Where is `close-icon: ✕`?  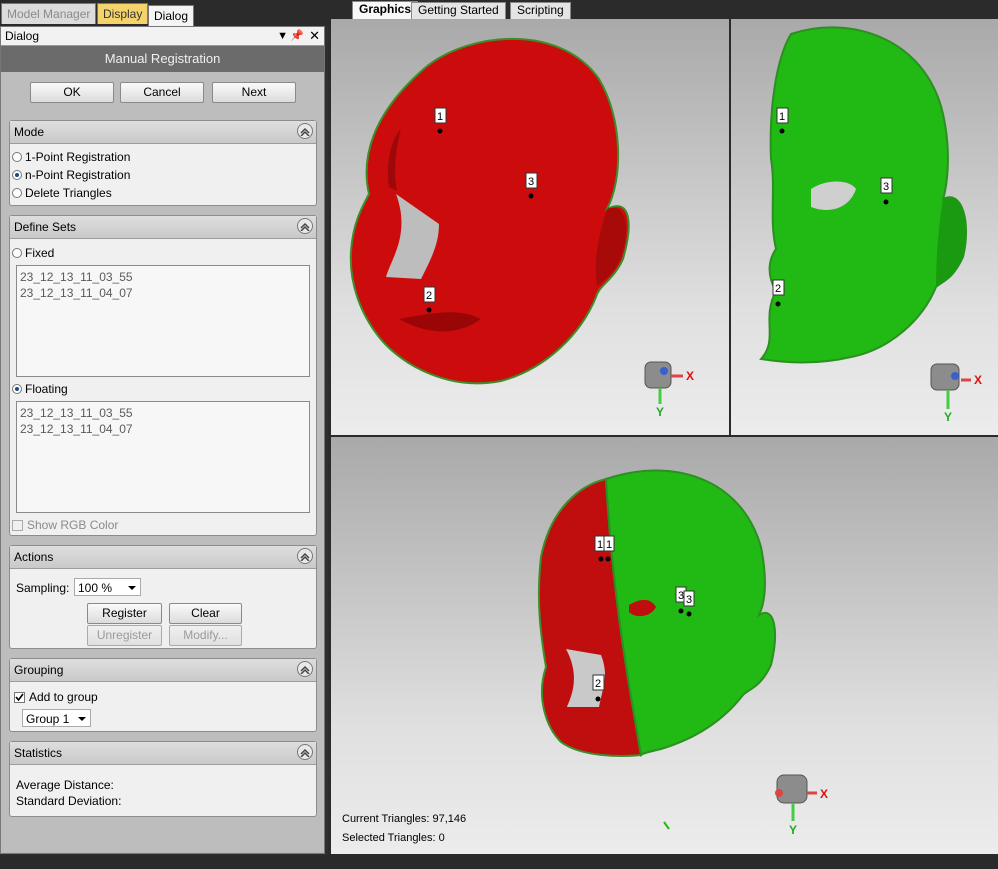
close-icon: ✕ is located at coordinates (314, 36).